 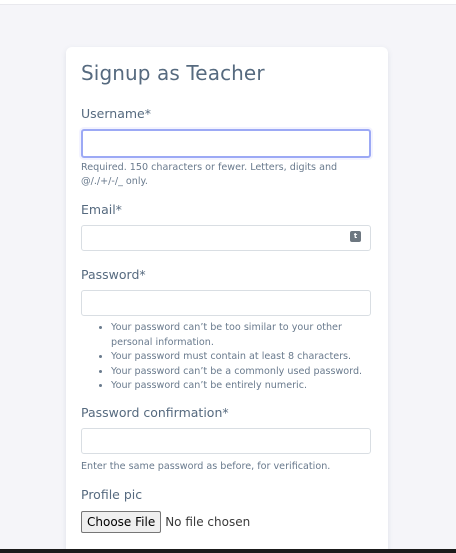 I want to click on password-label: Password*, so click(x=113, y=274).